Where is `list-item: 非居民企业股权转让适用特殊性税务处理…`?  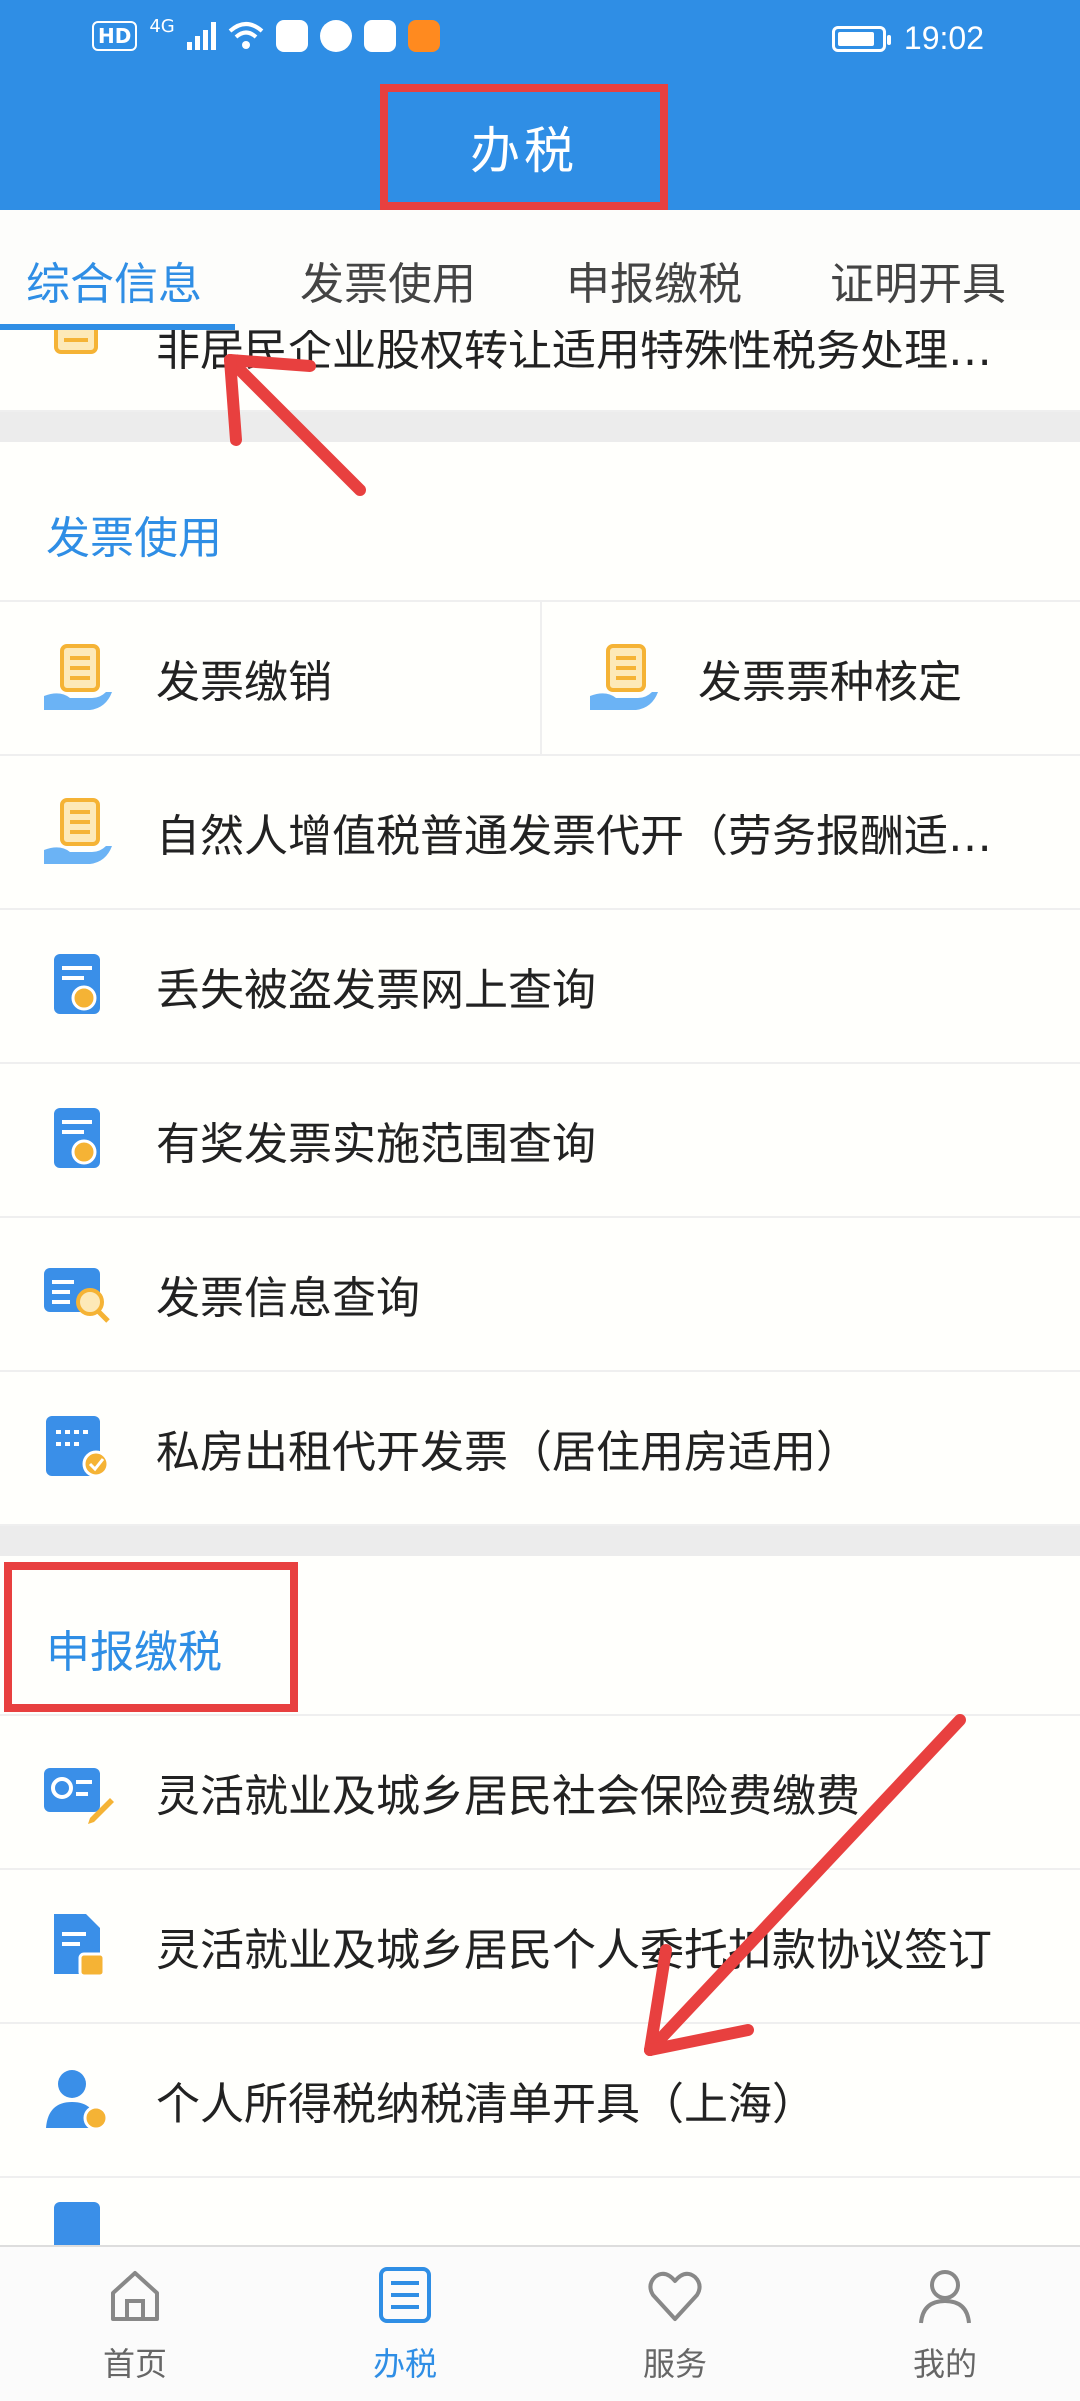
list-item: 非居民企业股权转让适用特殊性税务处理… is located at coordinates (540, 371).